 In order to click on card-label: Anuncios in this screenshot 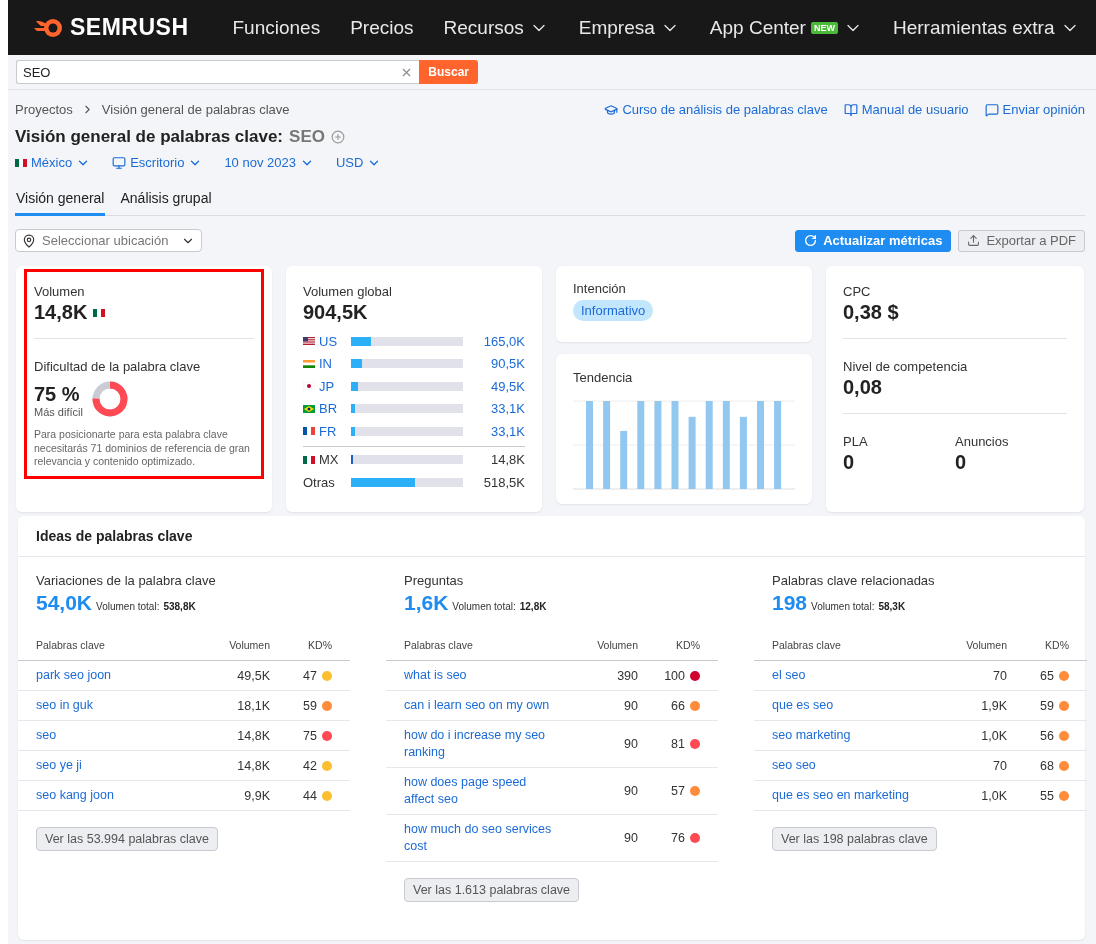, I will do `click(982, 441)`.